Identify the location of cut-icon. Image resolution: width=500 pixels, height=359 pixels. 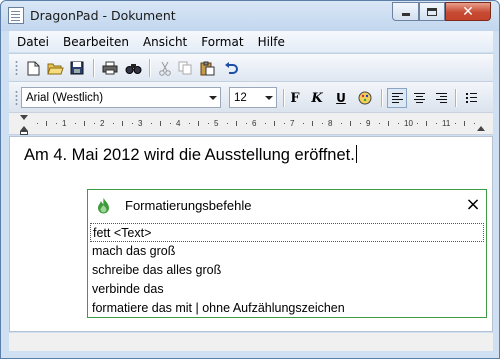
(165, 68).